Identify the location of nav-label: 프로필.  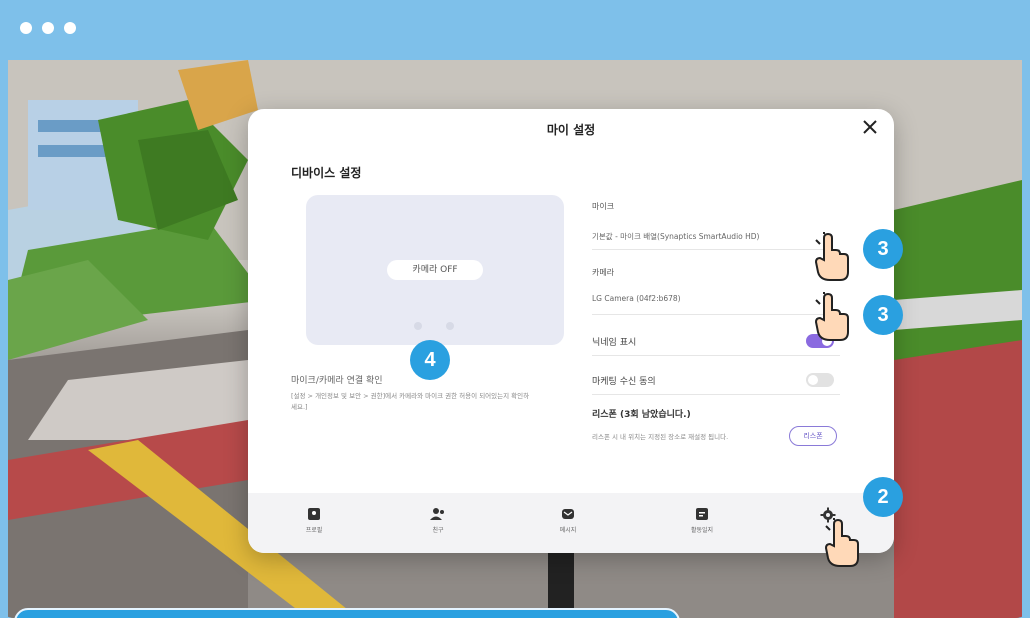
(314, 530).